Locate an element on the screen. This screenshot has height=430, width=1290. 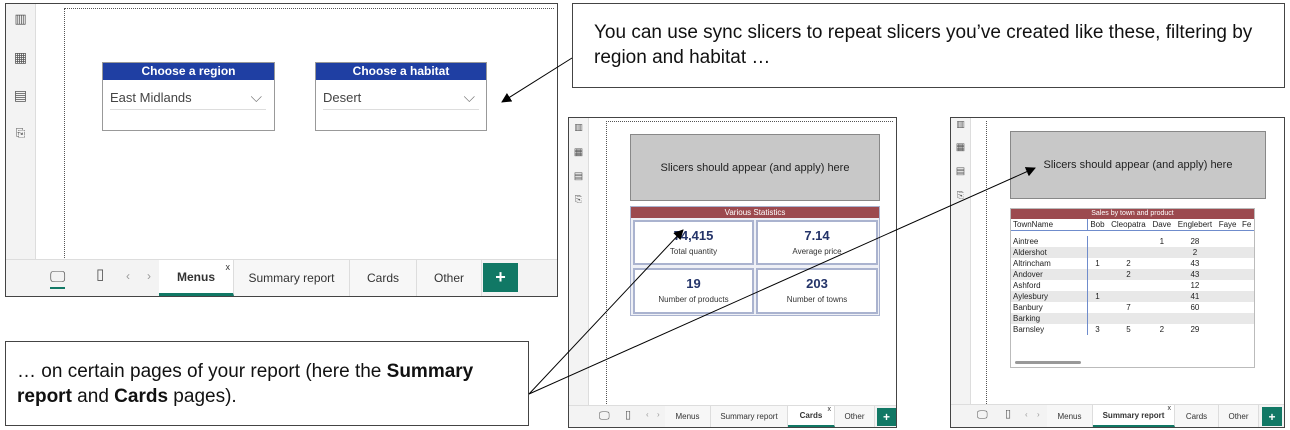
arrow-to-cards-page is located at coordinates (606, 312).